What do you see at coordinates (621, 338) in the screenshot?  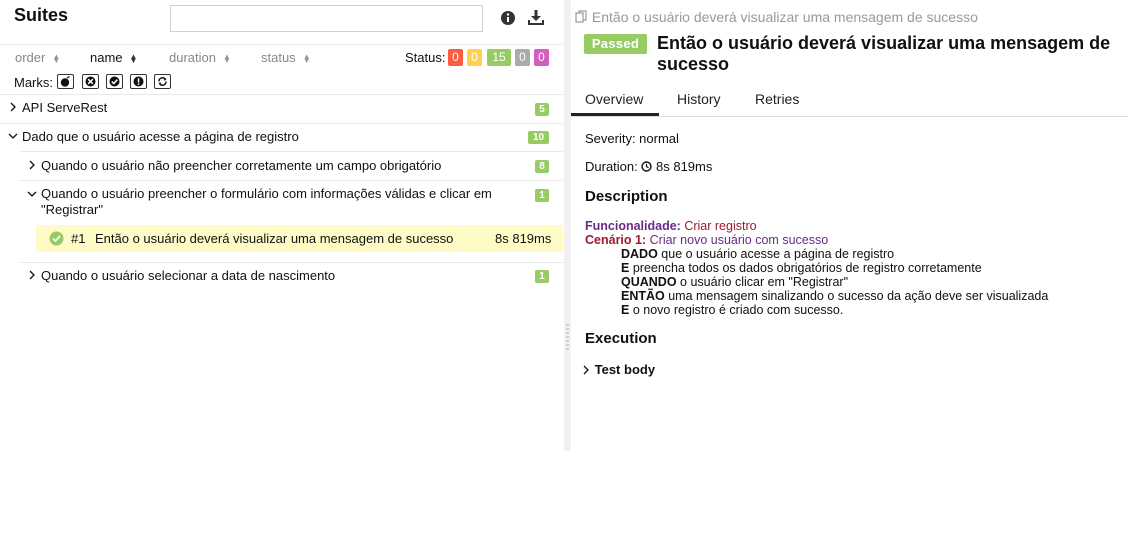 I see `execution-heading: Execution` at bounding box center [621, 338].